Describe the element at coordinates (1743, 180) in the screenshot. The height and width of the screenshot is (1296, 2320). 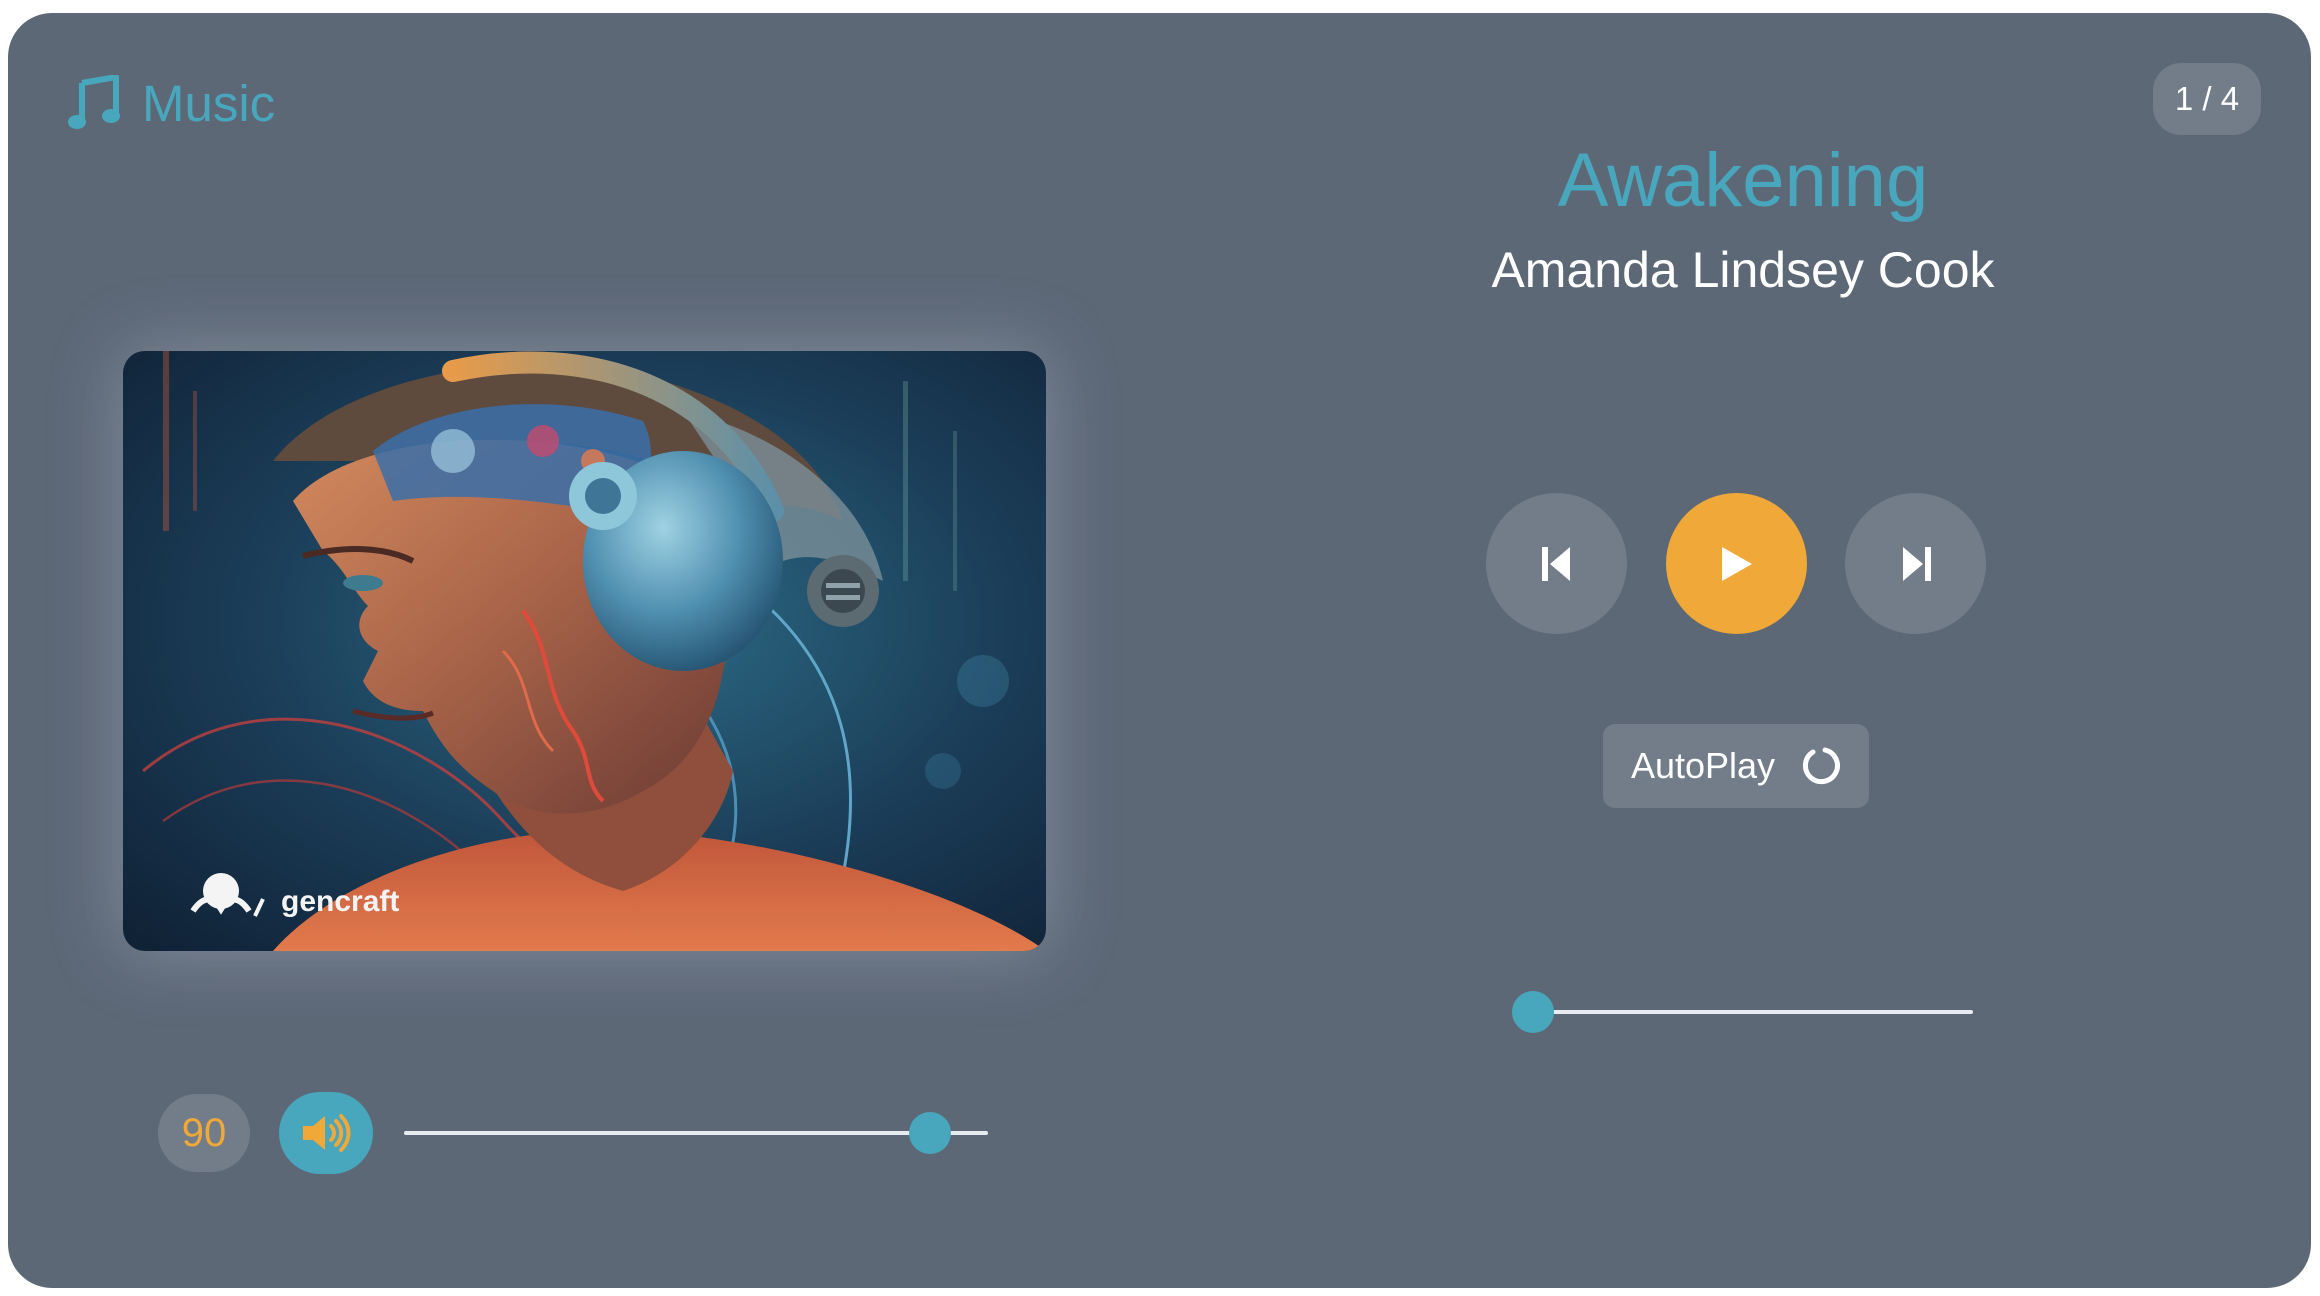
I see `track-title: Awakening` at that location.